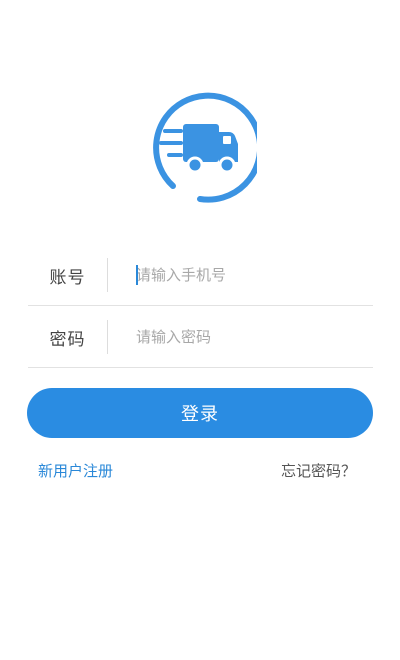 This screenshot has width=400, height=660. Describe the element at coordinates (318, 470) in the screenshot. I see `forgot-password-link: 忘记密码？` at that location.